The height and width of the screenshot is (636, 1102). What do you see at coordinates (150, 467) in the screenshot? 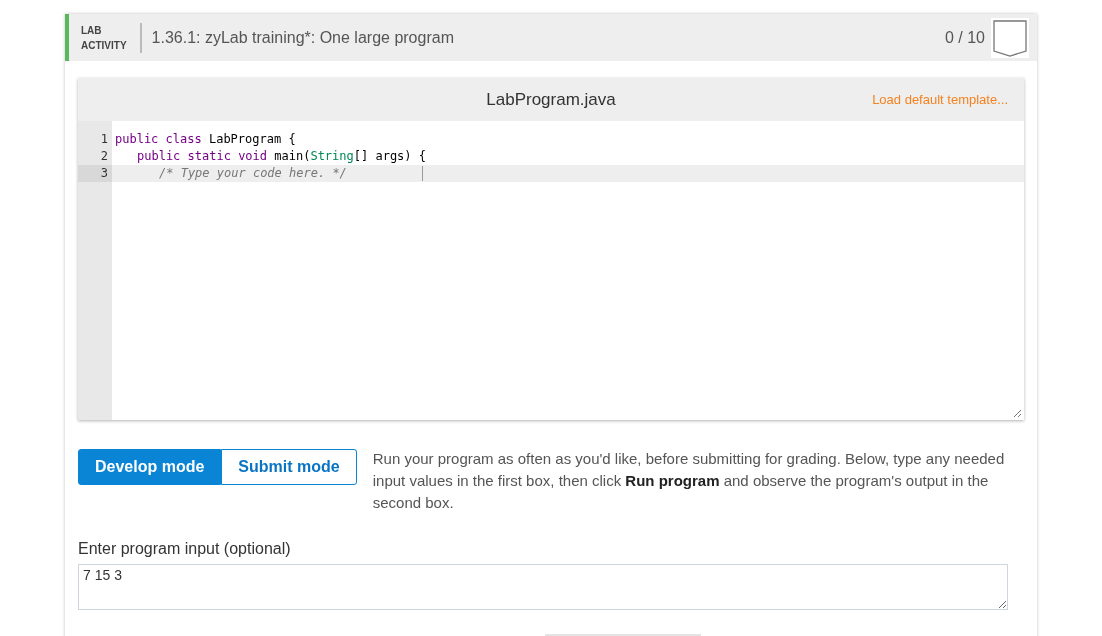
I see `mode-tab: Develop mode` at bounding box center [150, 467].